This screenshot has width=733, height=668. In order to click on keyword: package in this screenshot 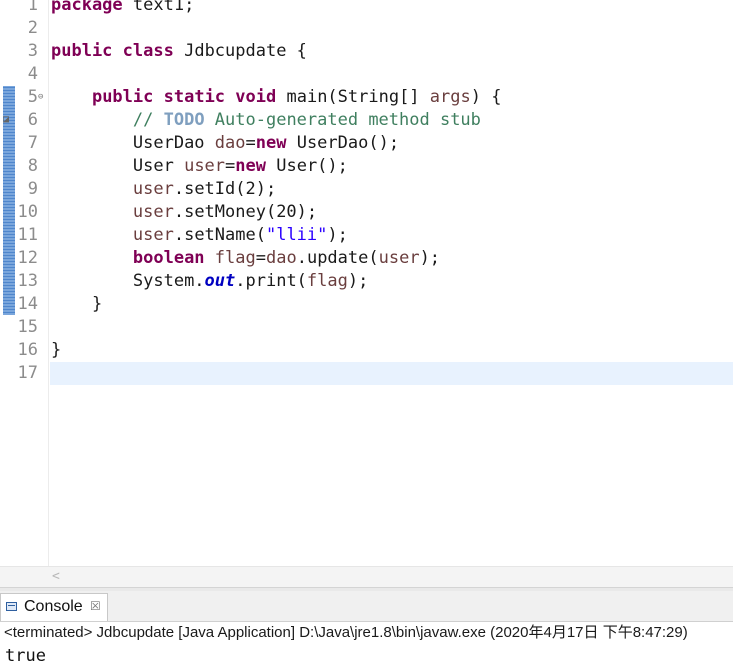, I will do `click(87, 7)`.